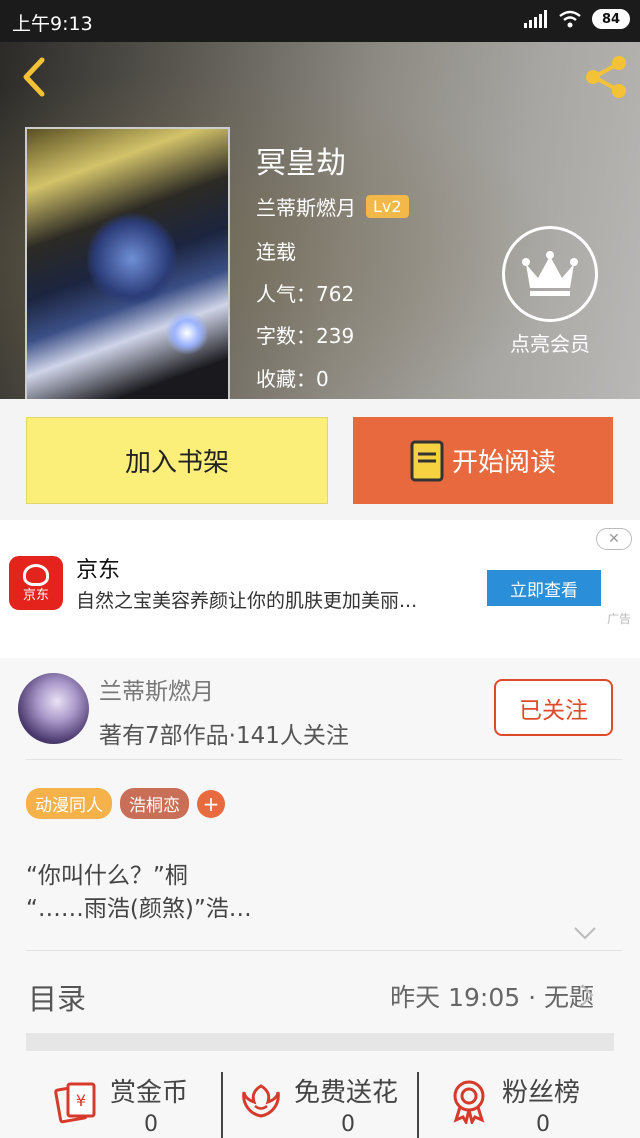 Image resolution: width=640 pixels, height=1138 pixels. Describe the element at coordinates (276, 252) in the screenshot. I see `book-status: 连载` at that location.